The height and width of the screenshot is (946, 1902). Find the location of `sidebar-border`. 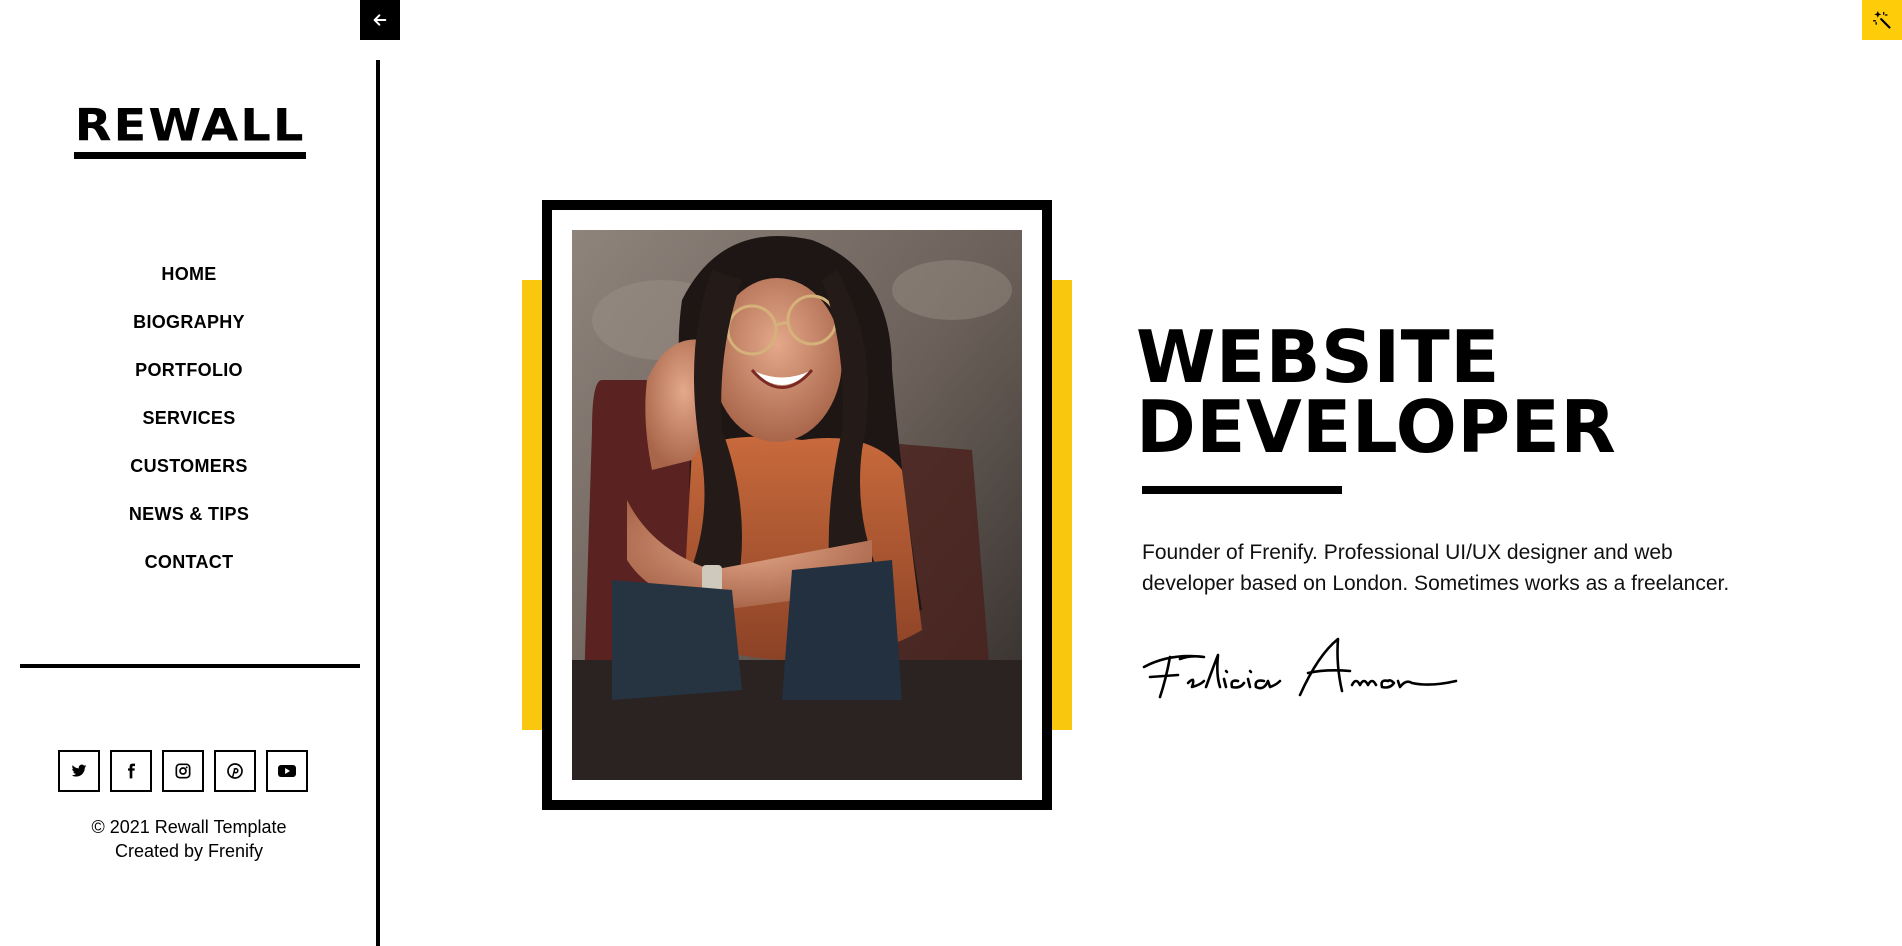

sidebar-border is located at coordinates (378, 503).